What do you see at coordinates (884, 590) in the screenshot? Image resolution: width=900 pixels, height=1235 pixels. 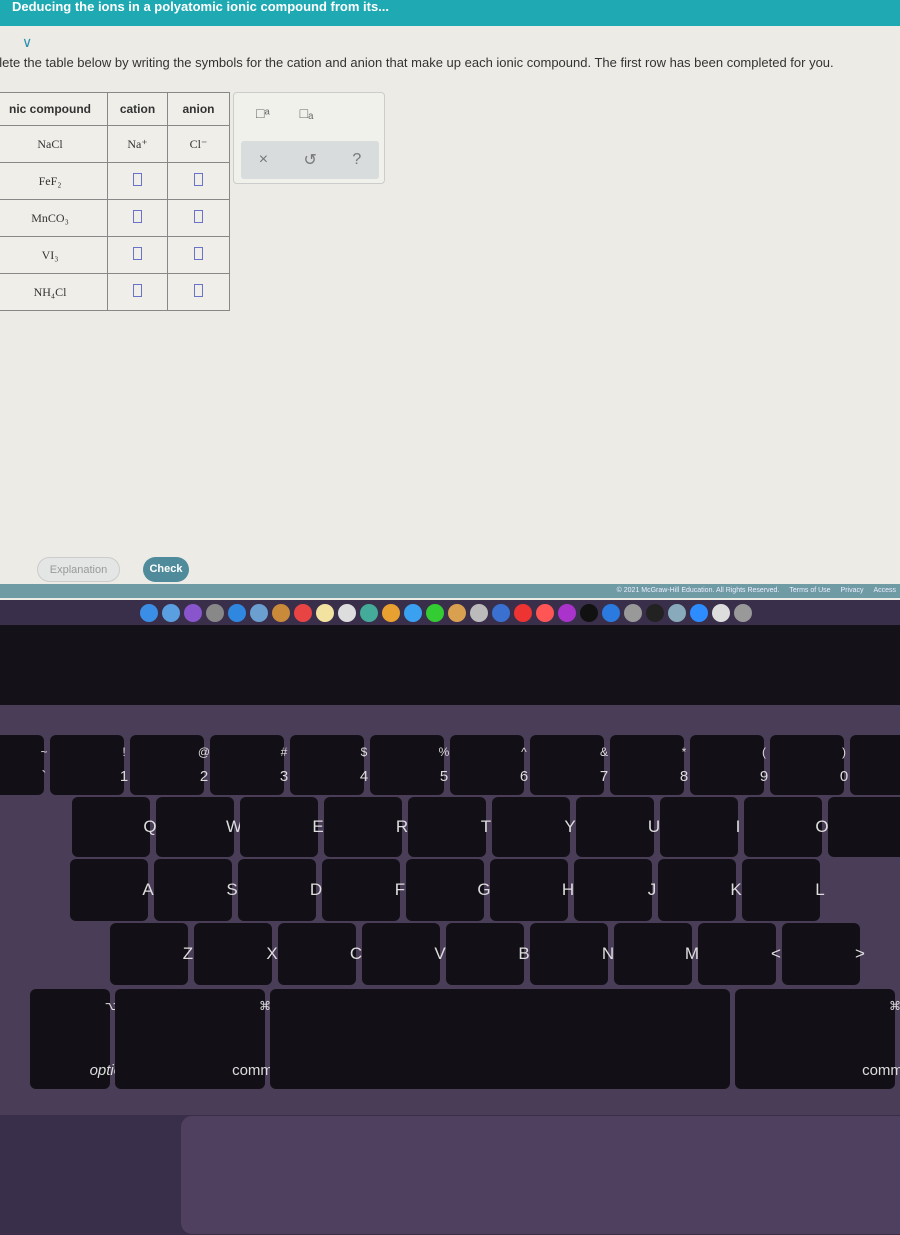 I see `access-link: Access` at bounding box center [884, 590].